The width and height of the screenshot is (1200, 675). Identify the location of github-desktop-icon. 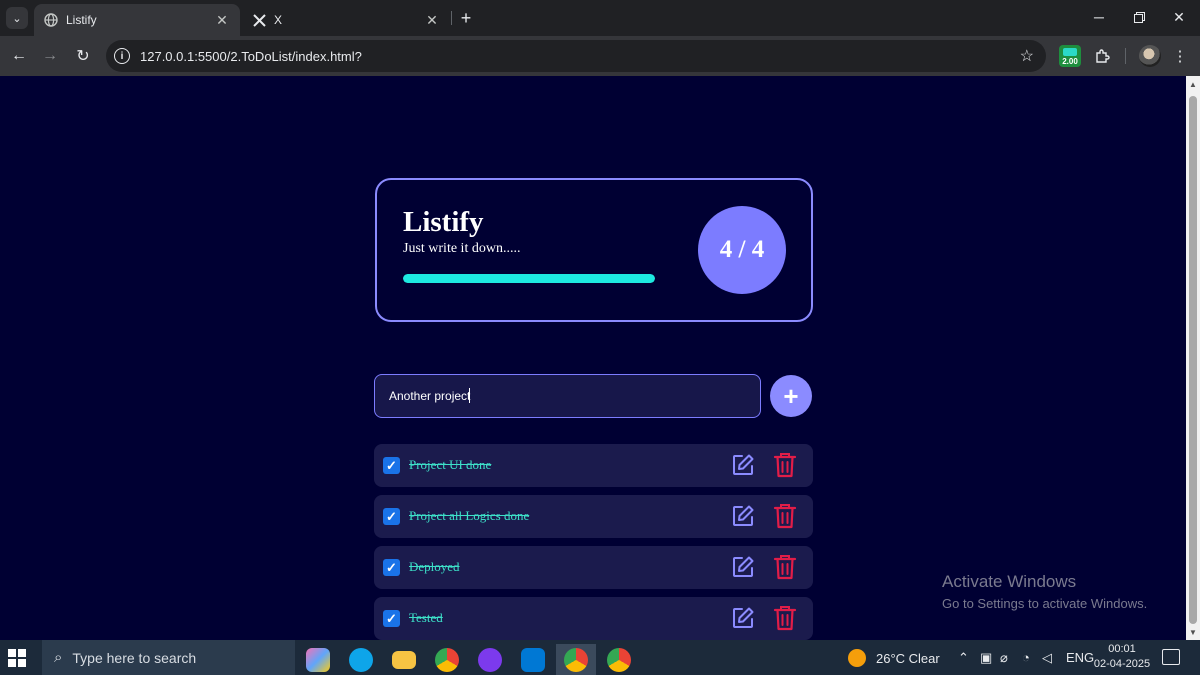
(490, 659).